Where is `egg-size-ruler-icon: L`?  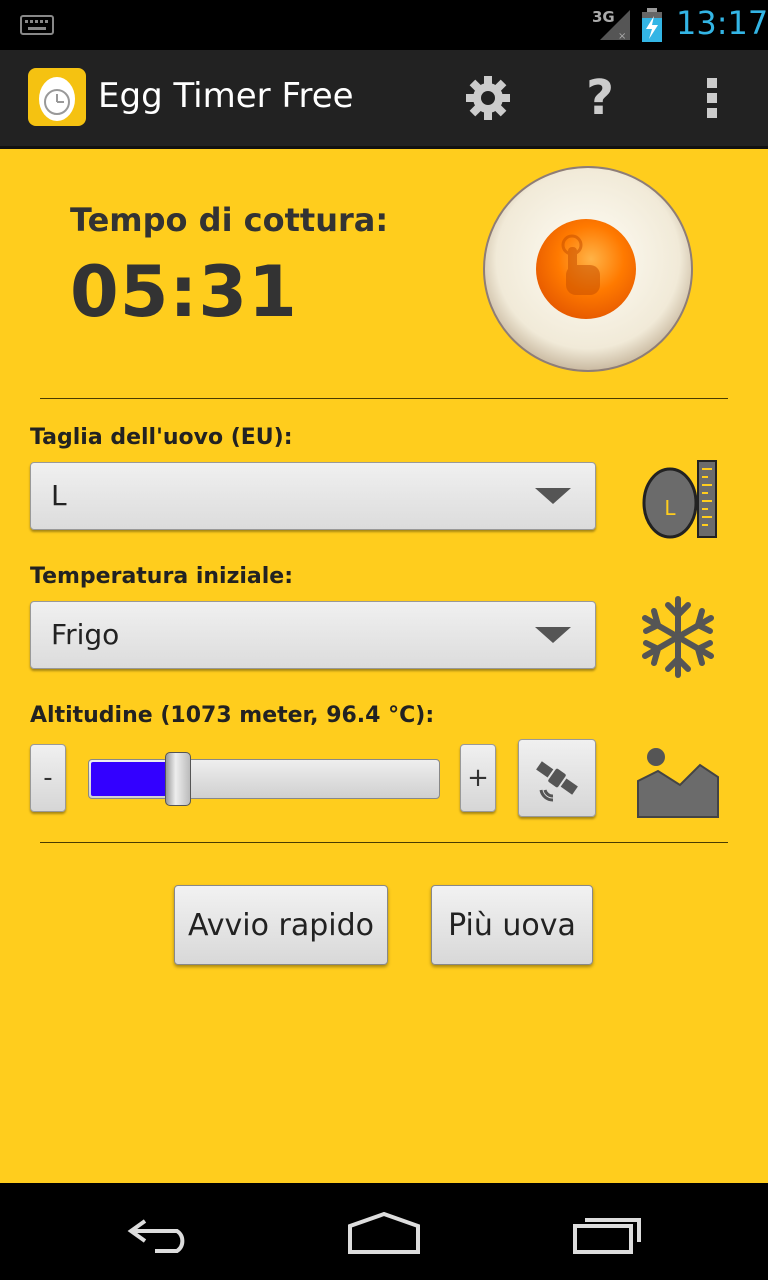 egg-size-ruler-icon: L is located at coordinates (679, 499).